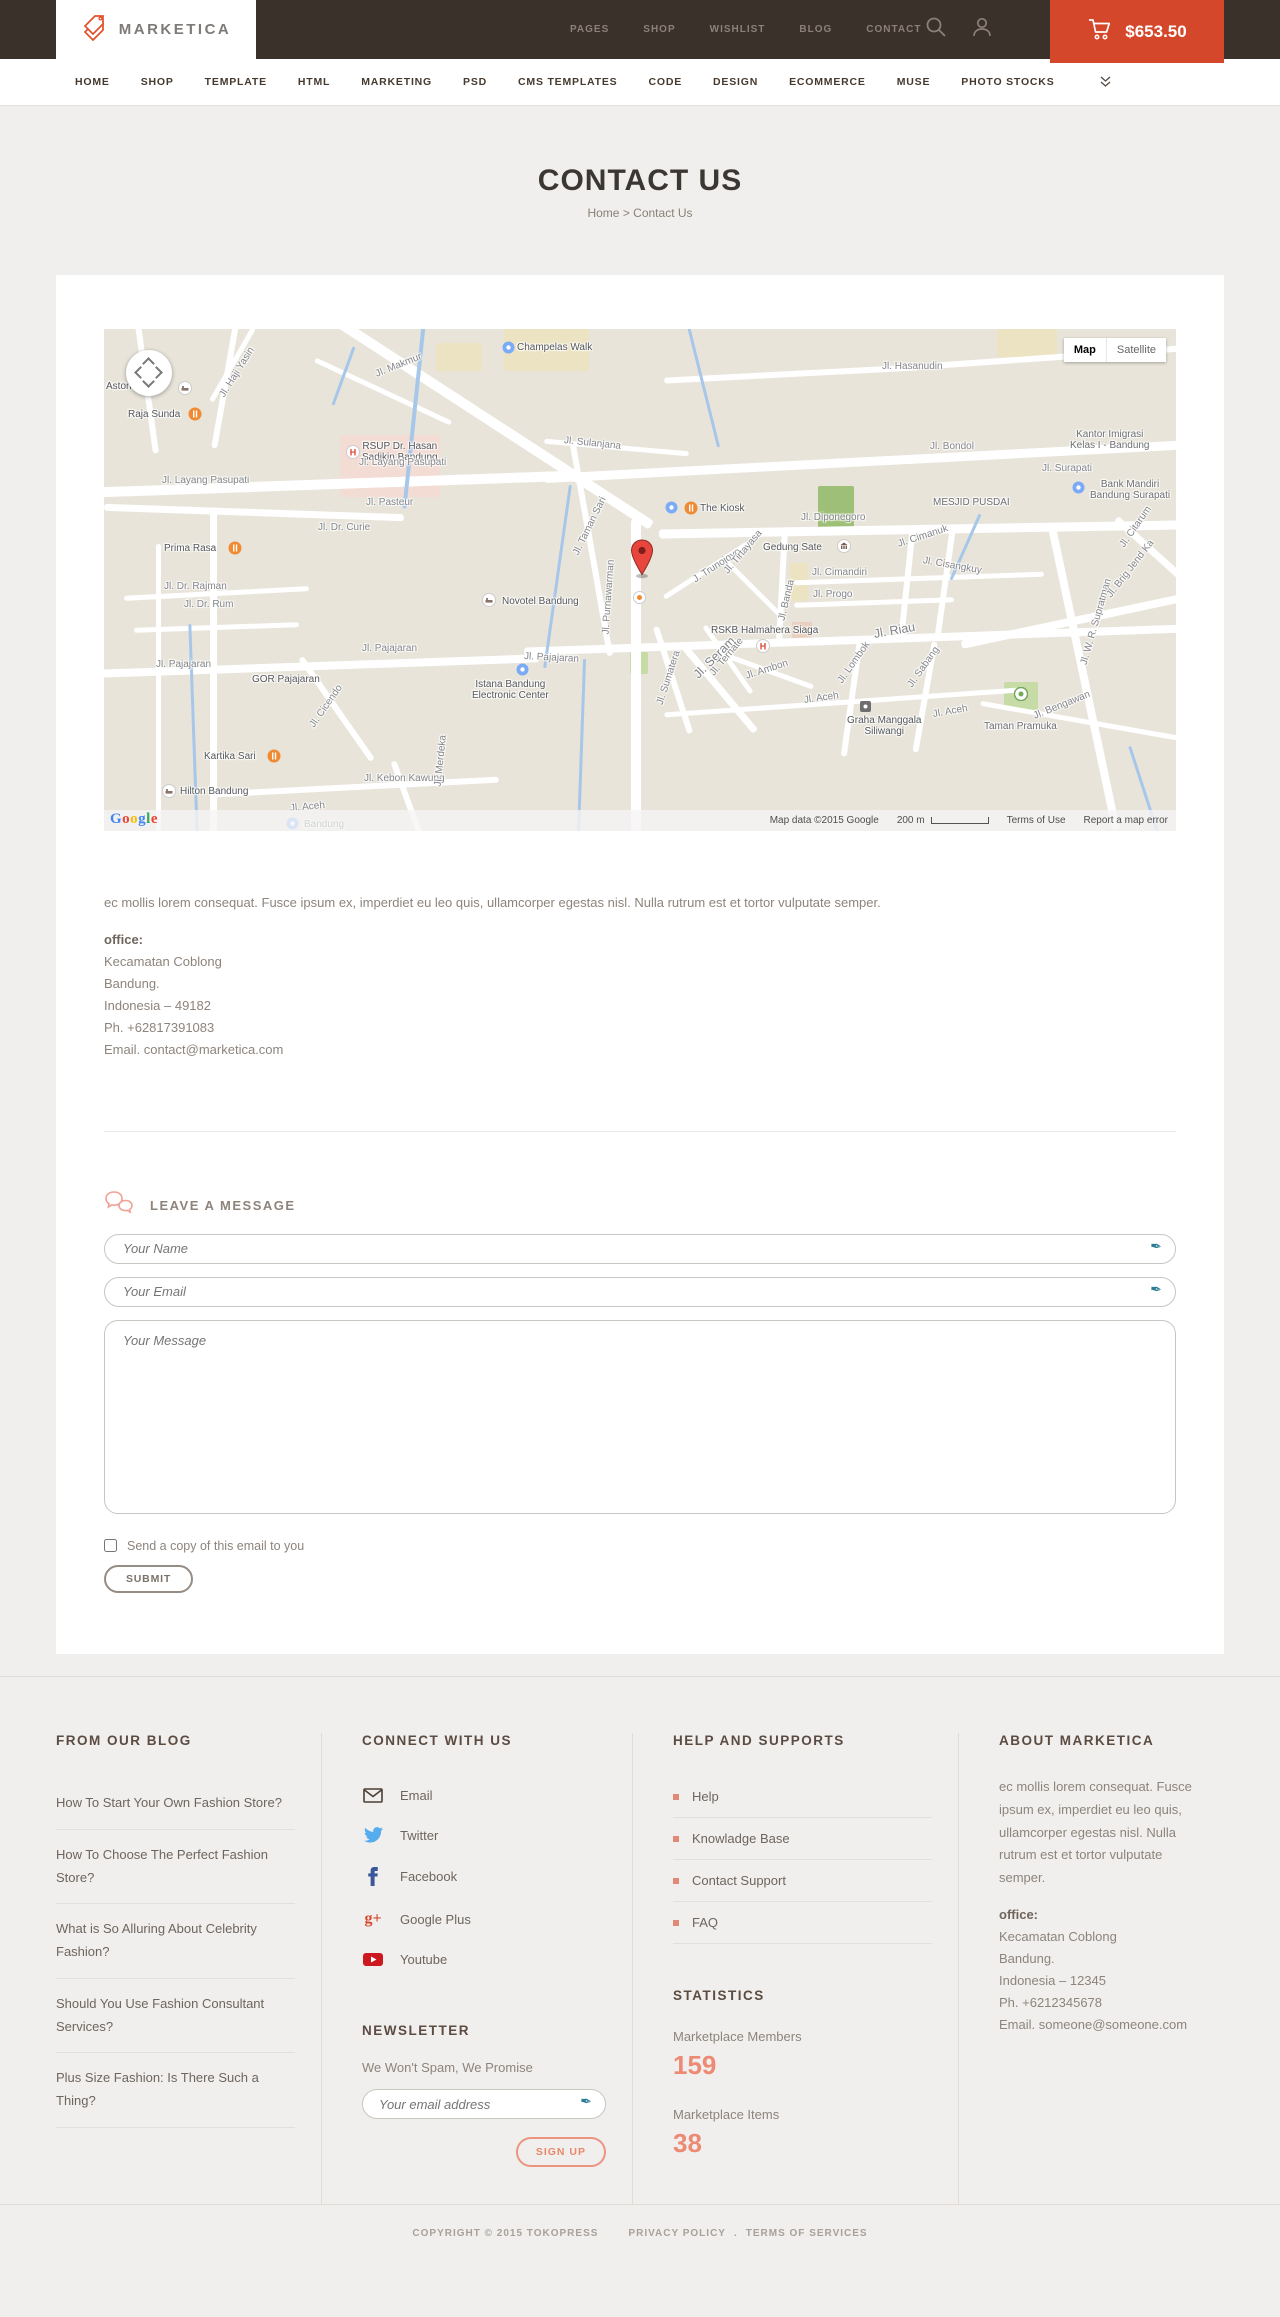 This screenshot has width=1280, height=2317. What do you see at coordinates (1036, 820) in the screenshot?
I see `terms-of-use-link: Terms of Use` at bounding box center [1036, 820].